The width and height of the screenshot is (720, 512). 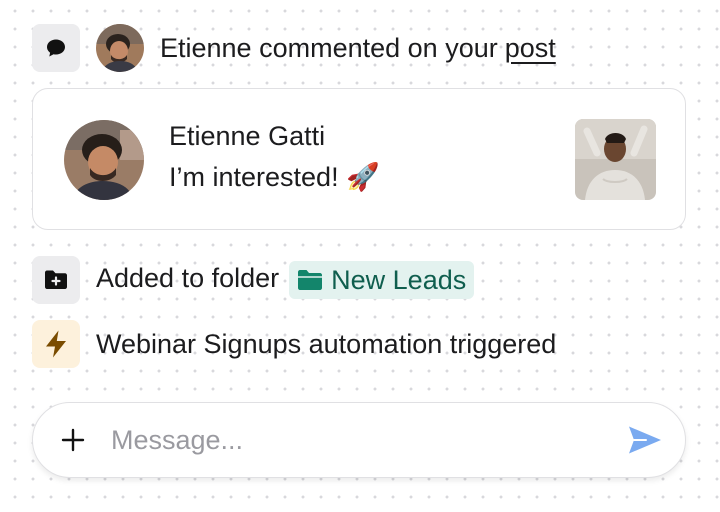 I want to click on folder-add-icon, so click(x=56, y=279).